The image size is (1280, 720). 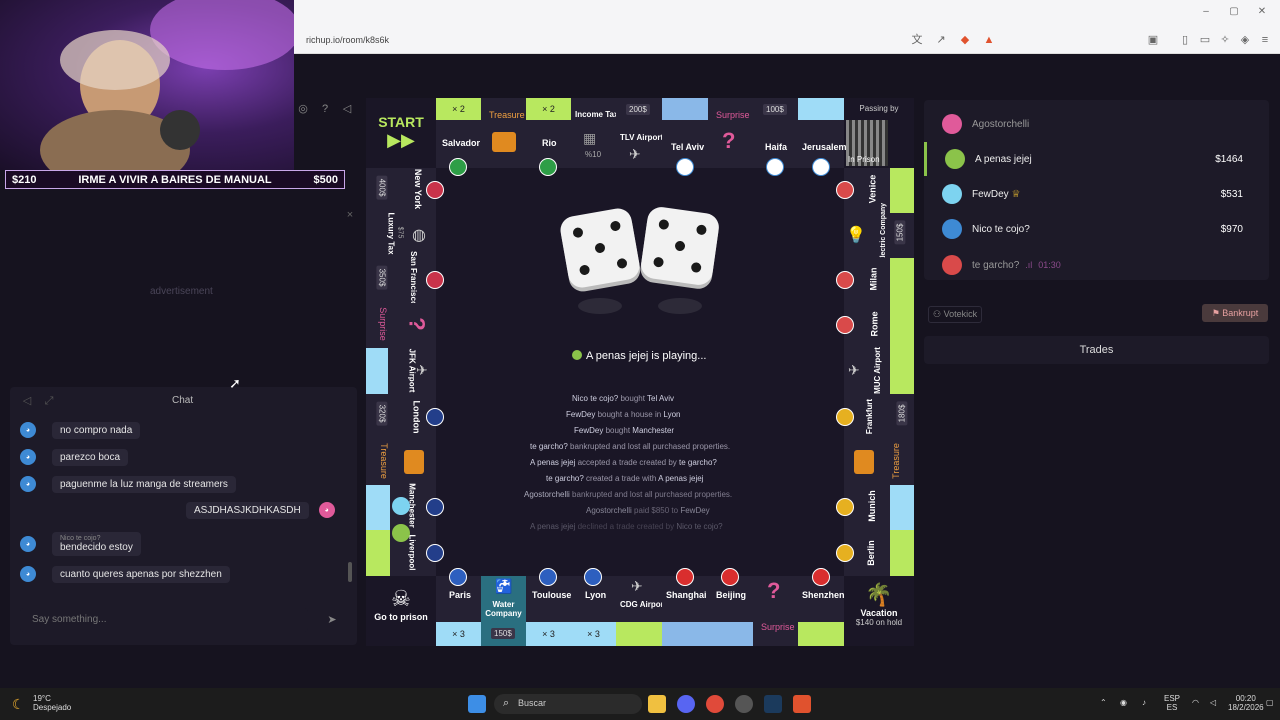 I want to click on player-token-apenas, so click(x=401, y=533).